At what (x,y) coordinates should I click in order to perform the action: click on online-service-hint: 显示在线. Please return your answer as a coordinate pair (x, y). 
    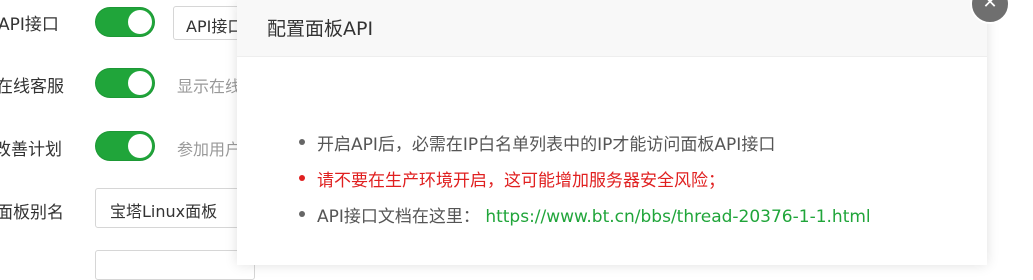
    Looking at the image, I should click on (209, 86).